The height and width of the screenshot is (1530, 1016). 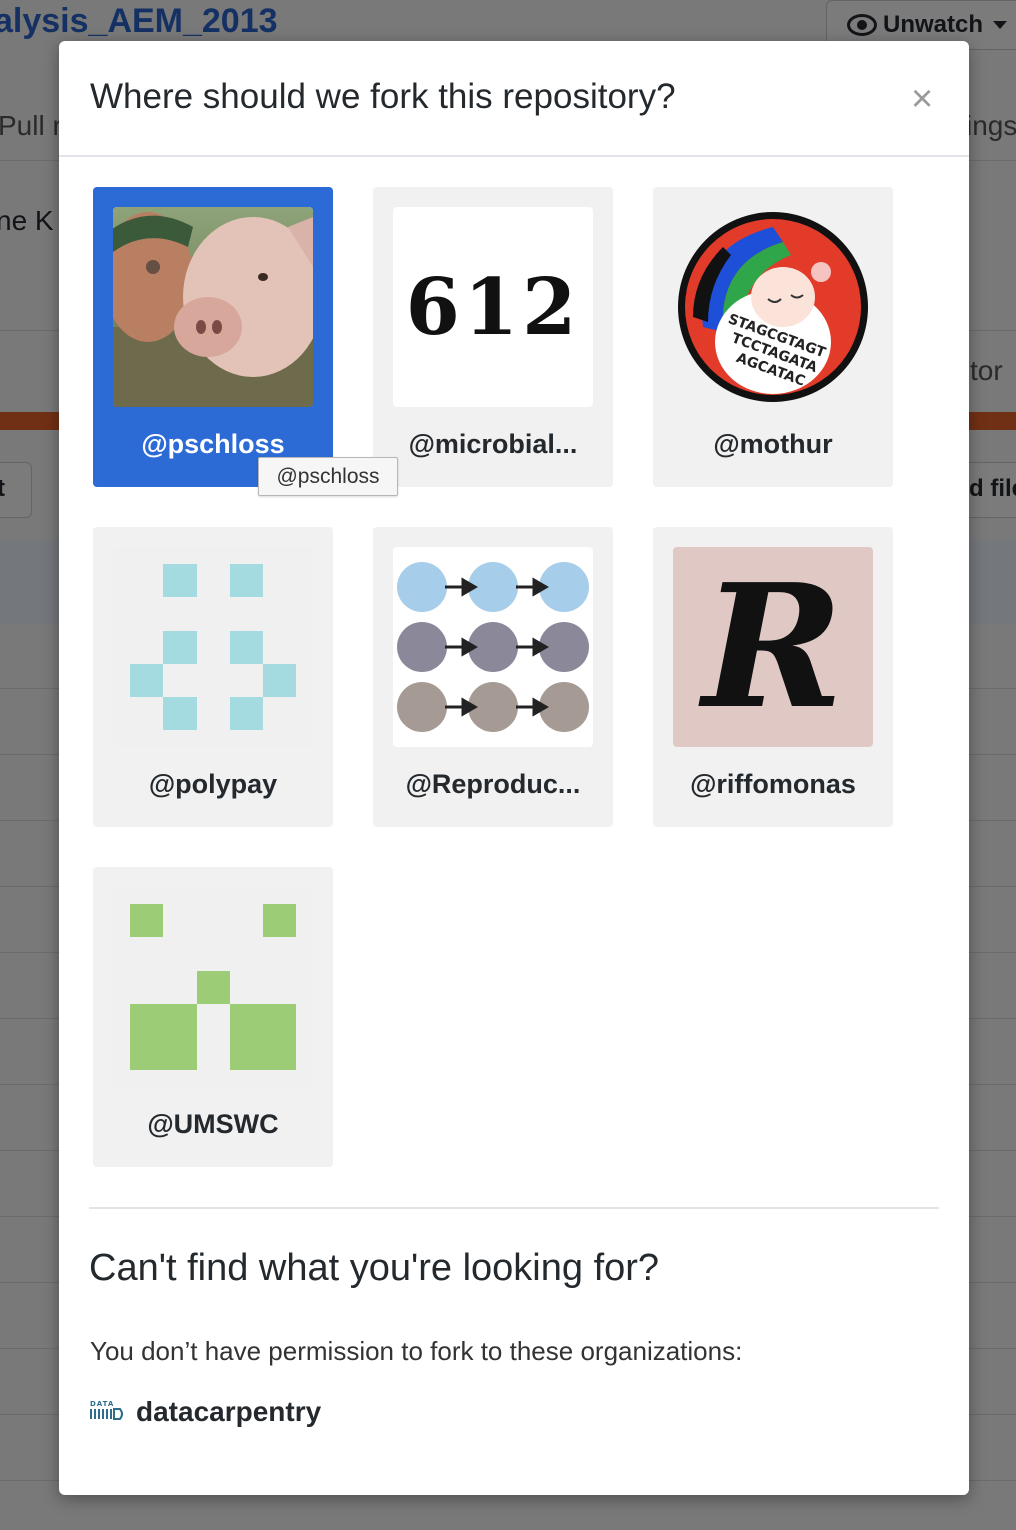 What do you see at coordinates (383, 96) in the screenshot?
I see `dialog-title: Where should we fork this repository?` at bounding box center [383, 96].